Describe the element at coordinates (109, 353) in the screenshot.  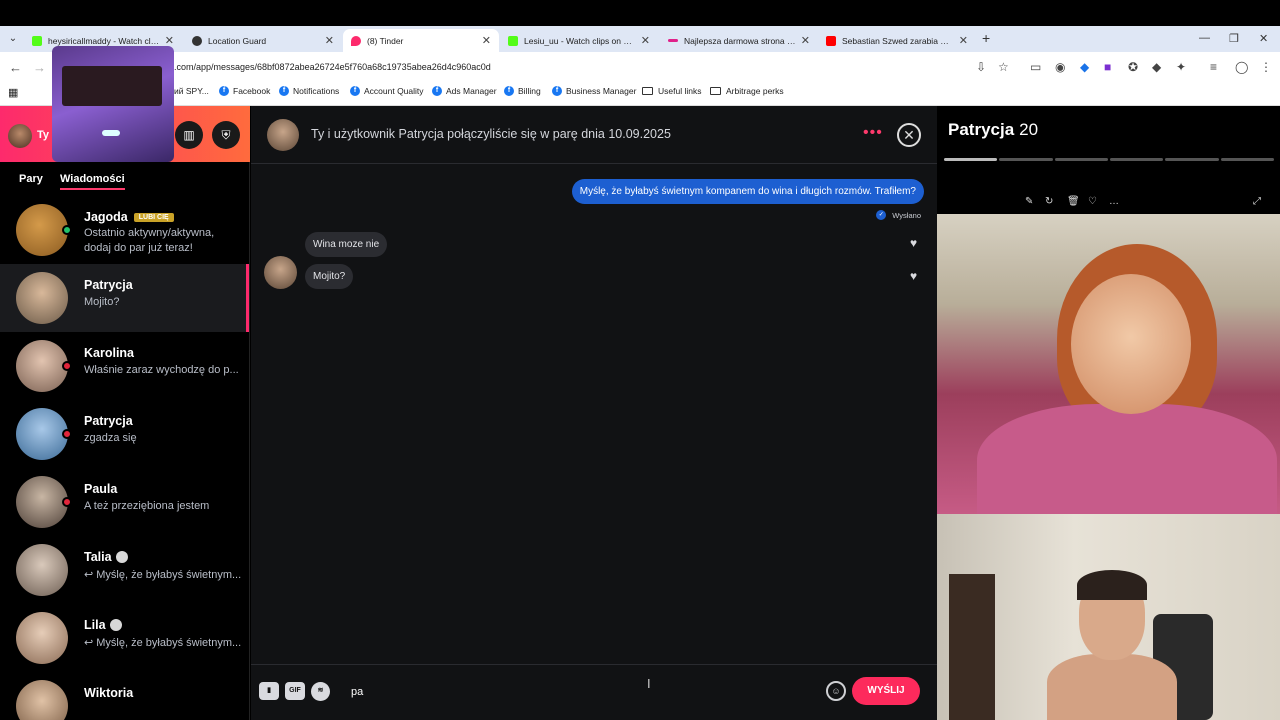
I see `name-text: Karolina` at that location.